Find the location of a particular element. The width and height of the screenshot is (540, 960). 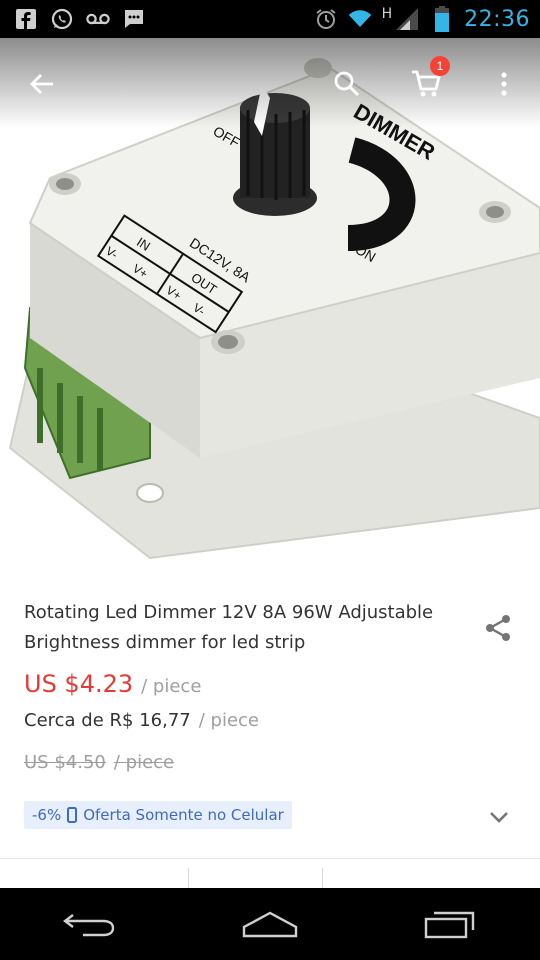

nav-back-button is located at coordinates (90, 924).